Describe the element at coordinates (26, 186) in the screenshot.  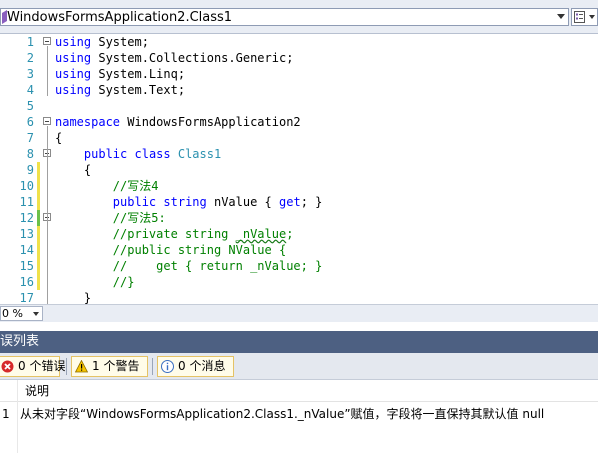
I see `line-number: 10` at that location.